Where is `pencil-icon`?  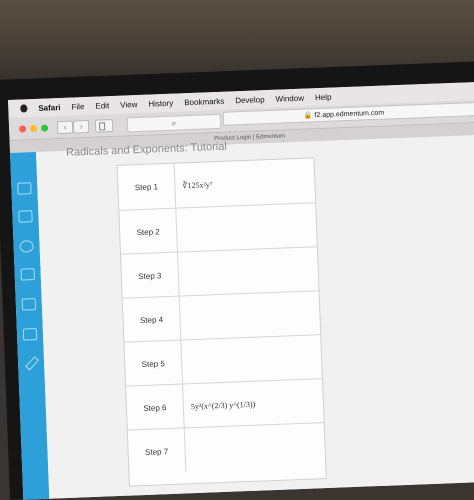 pencil-icon is located at coordinates (32, 363).